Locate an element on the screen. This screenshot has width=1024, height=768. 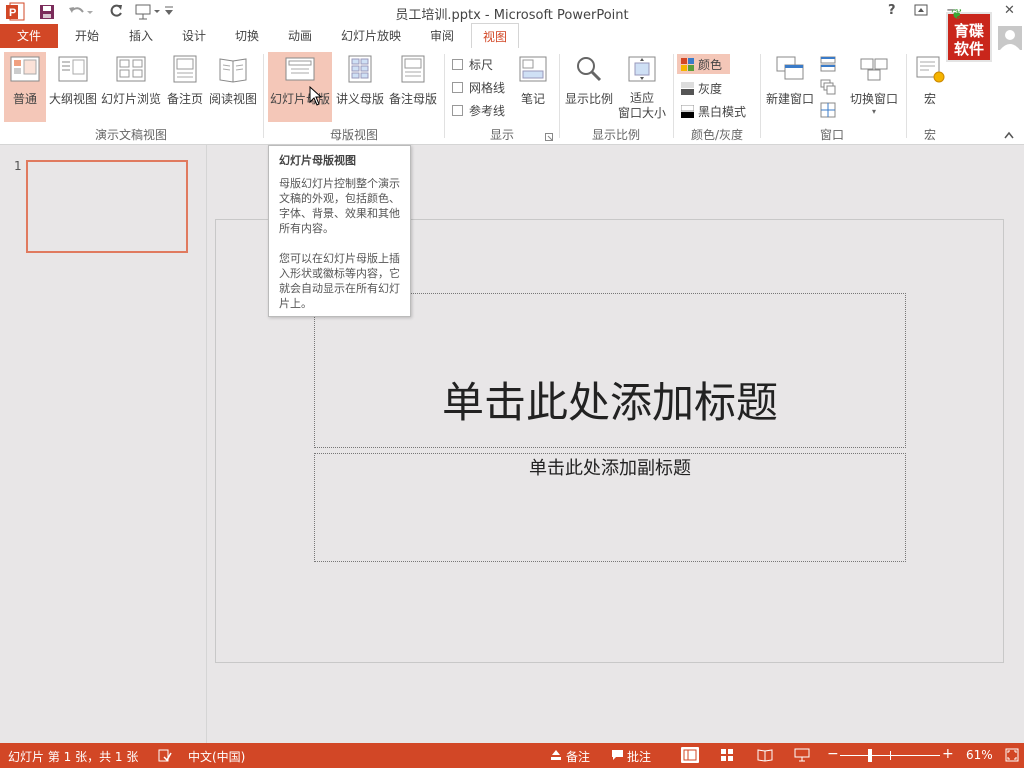
slide-thumbnail is located at coordinates (107, 206).